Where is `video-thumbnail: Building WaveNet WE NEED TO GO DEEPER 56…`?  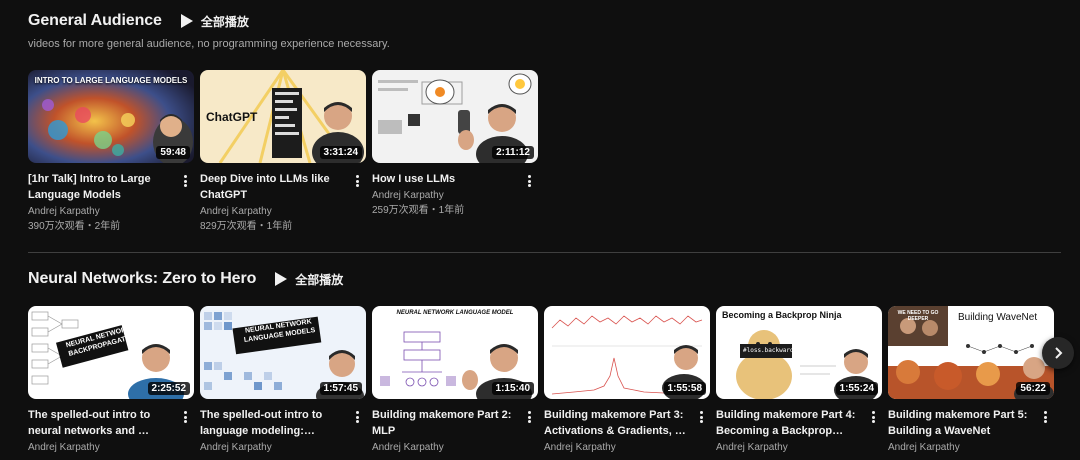
video-thumbnail: Building WaveNet WE NEED TO GO DEEPER 56… is located at coordinates (971, 352).